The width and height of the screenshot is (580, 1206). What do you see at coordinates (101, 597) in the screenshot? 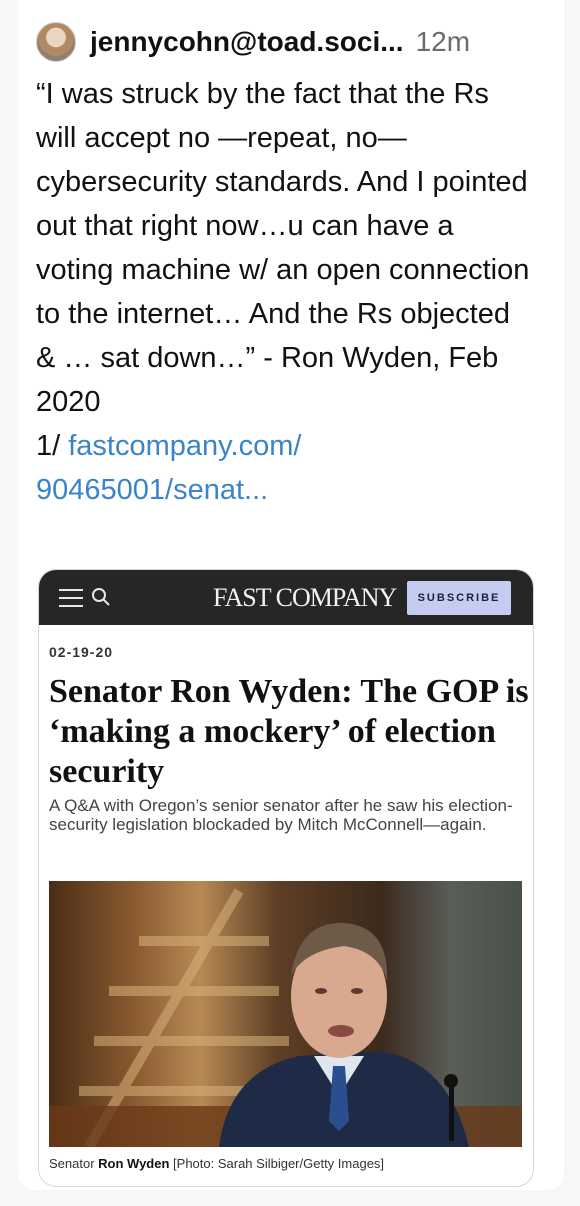
I see `search-icon` at bounding box center [101, 597].